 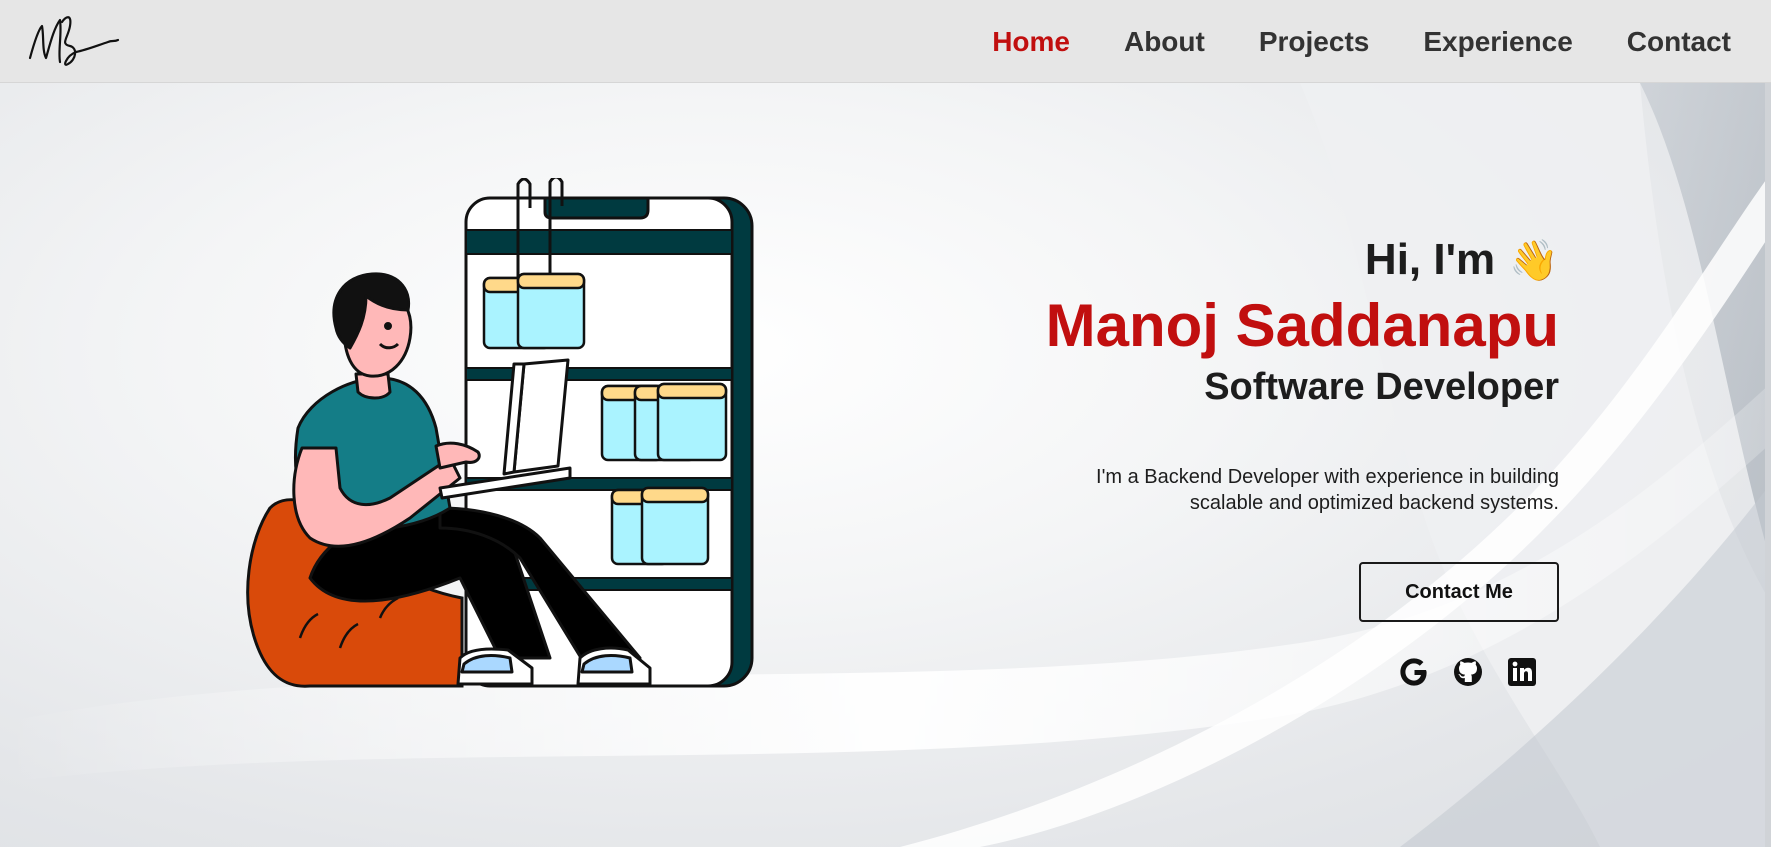 I want to click on waving-hand-icon: 👋, so click(x=1534, y=261).